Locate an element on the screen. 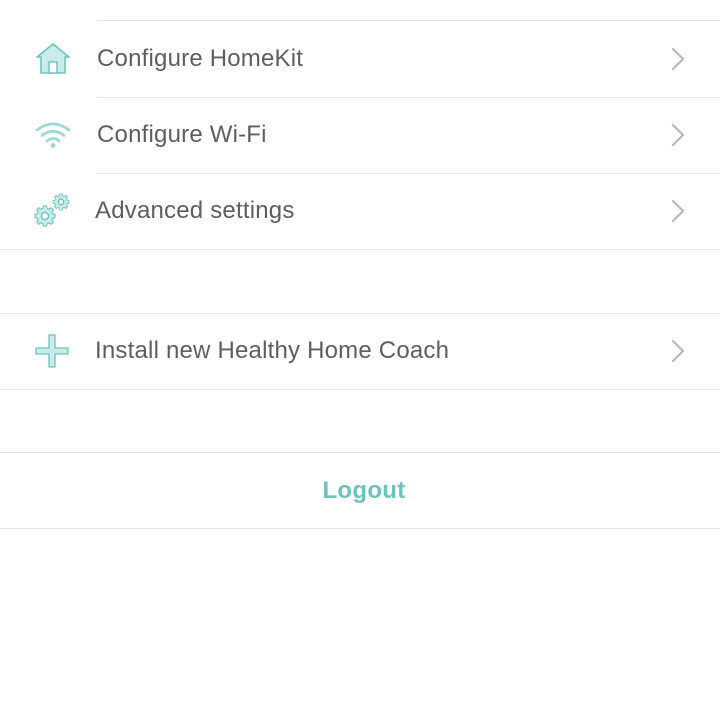 The image size is (720, 720). plus-icon is located at coordinates (52, 351).